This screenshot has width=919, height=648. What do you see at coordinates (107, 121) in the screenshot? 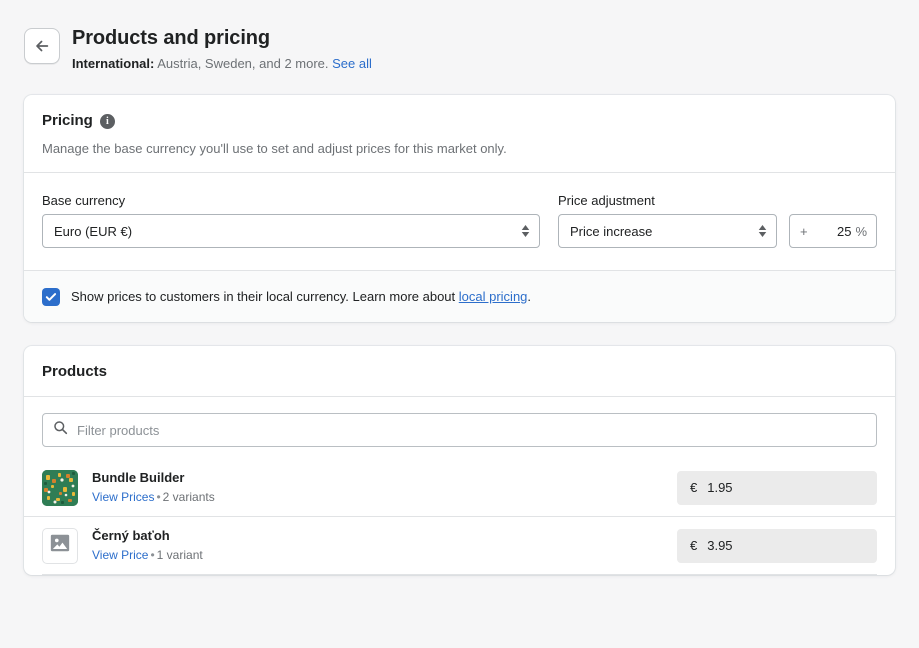
I see `info-icon: i` at bounding box center [107, 121].